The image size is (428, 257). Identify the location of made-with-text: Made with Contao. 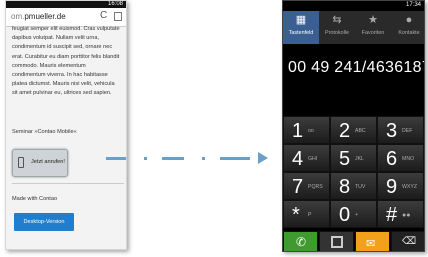
(35, 199).